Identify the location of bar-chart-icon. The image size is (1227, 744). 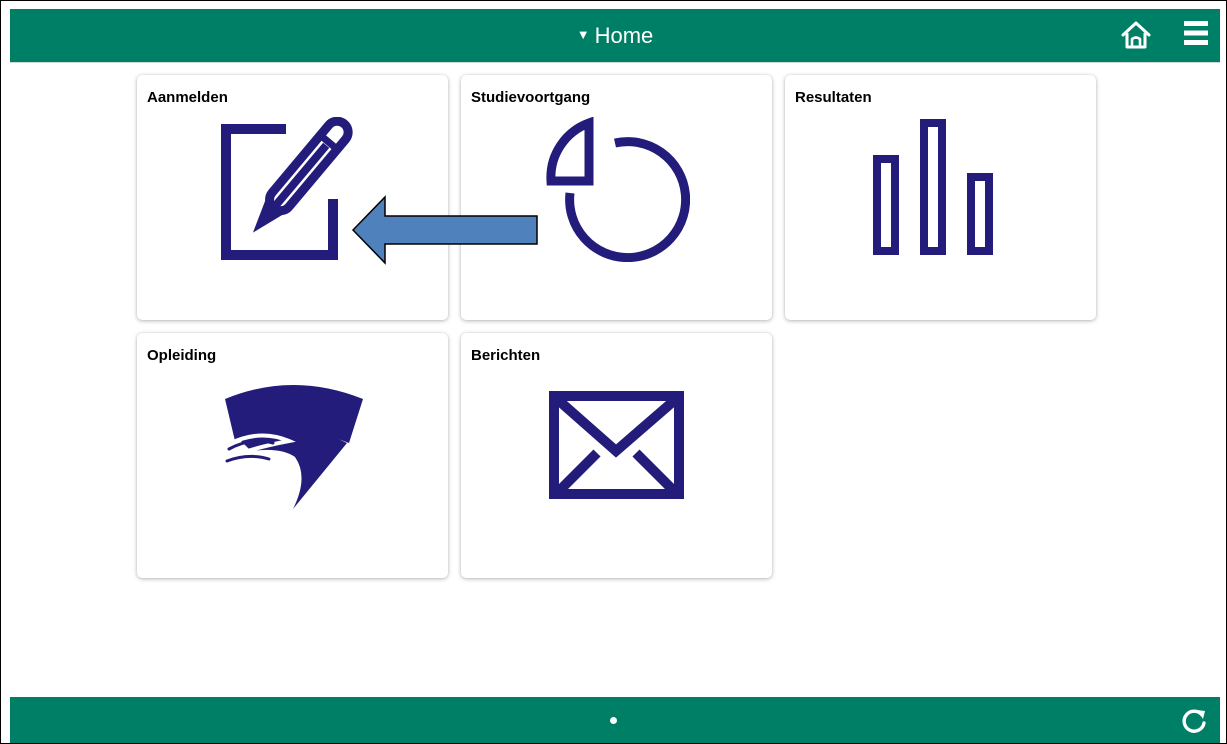
(933, 187).